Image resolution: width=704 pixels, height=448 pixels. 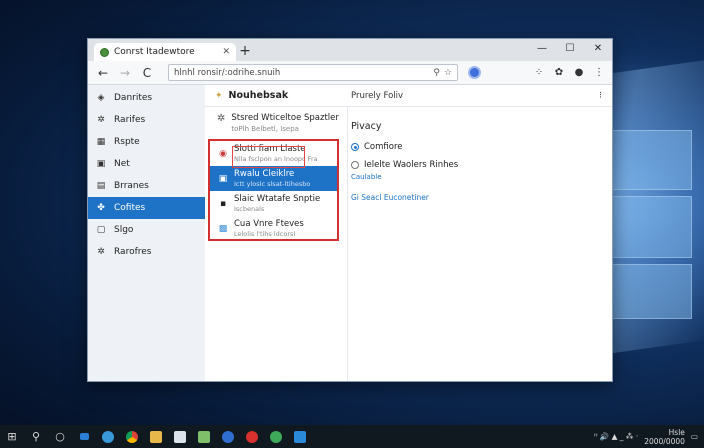 I want to click on feature-subtitle: toPlh Belbetl, Isepa, so click(x=265, y=129).